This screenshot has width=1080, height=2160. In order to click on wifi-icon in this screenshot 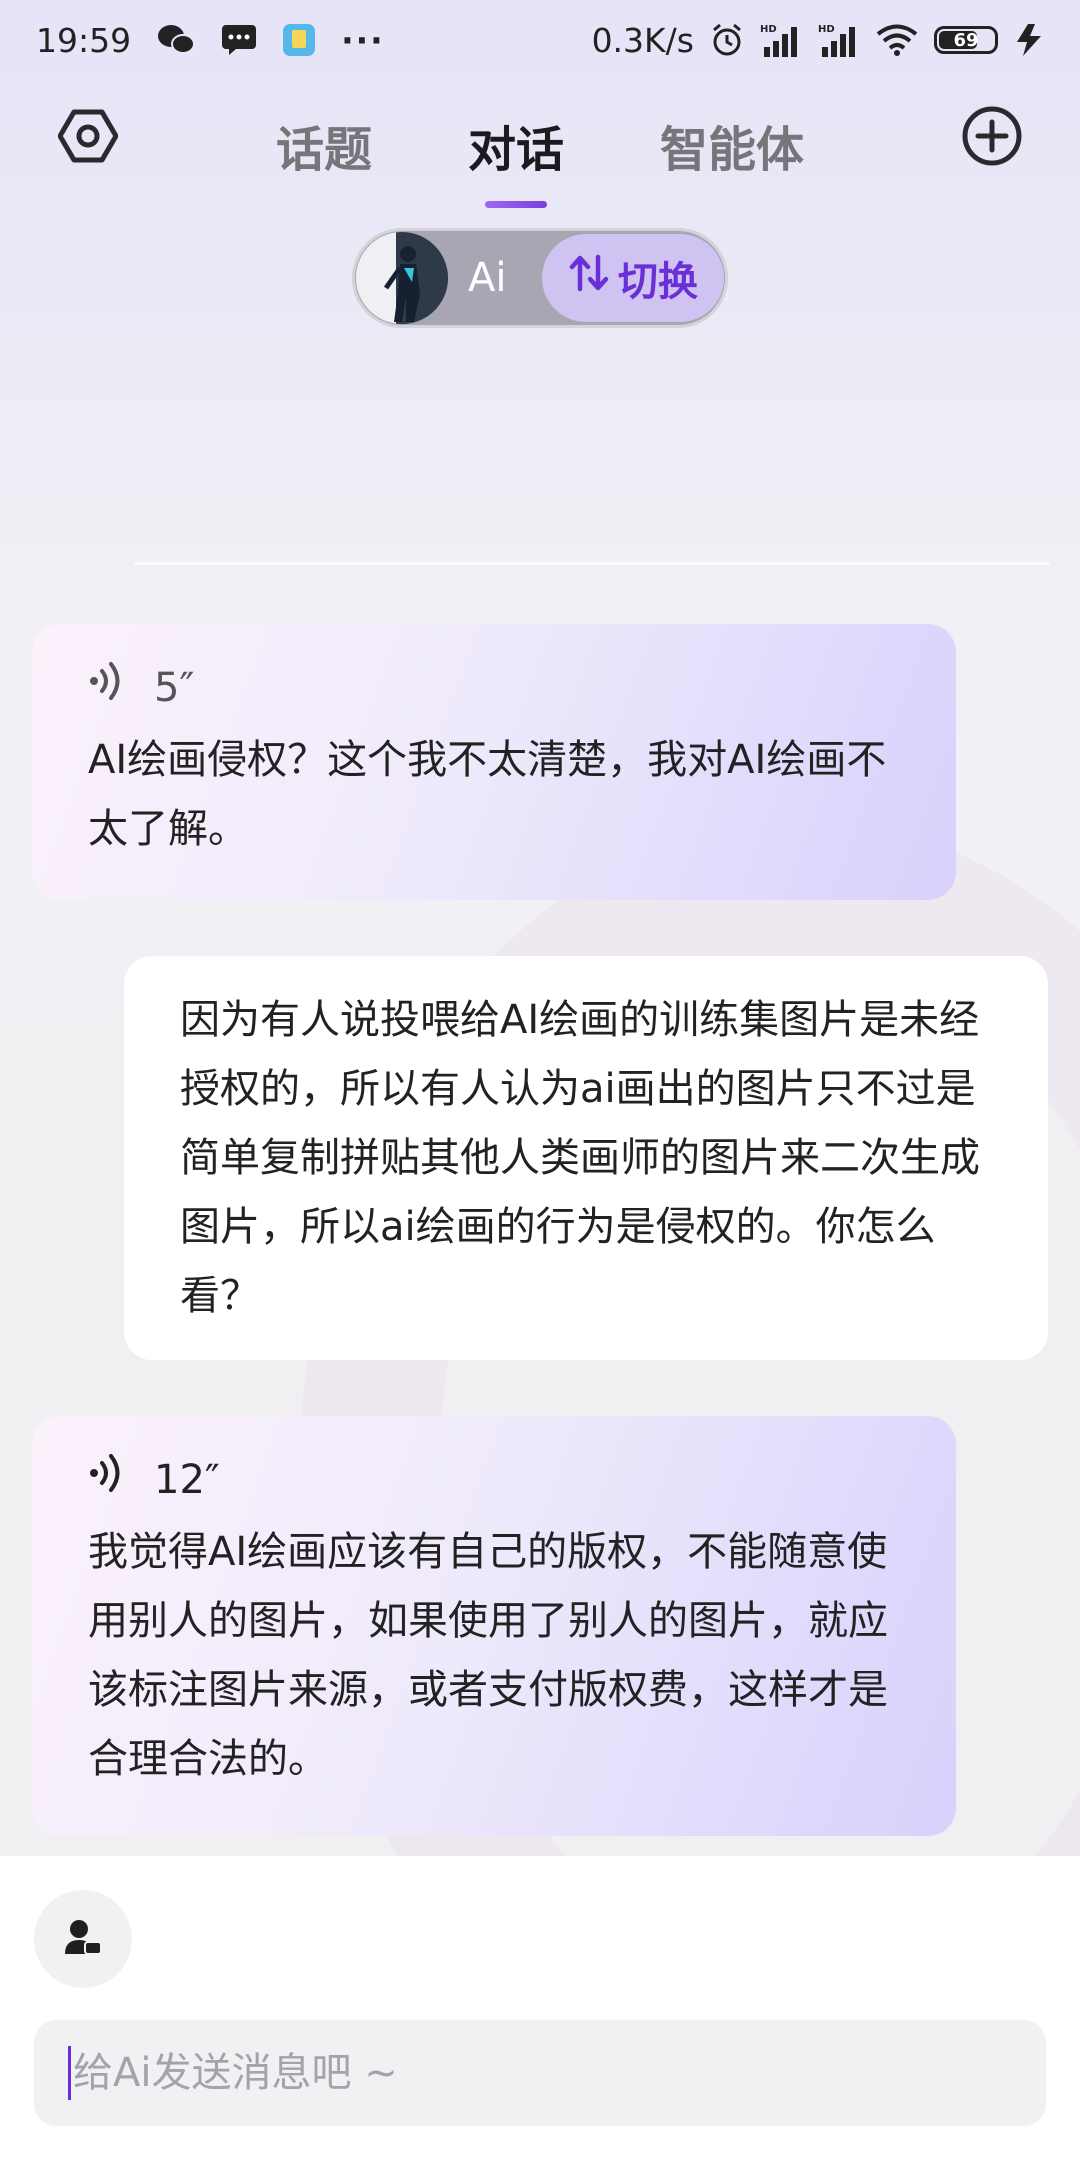, I will do `click(897, 40)`.